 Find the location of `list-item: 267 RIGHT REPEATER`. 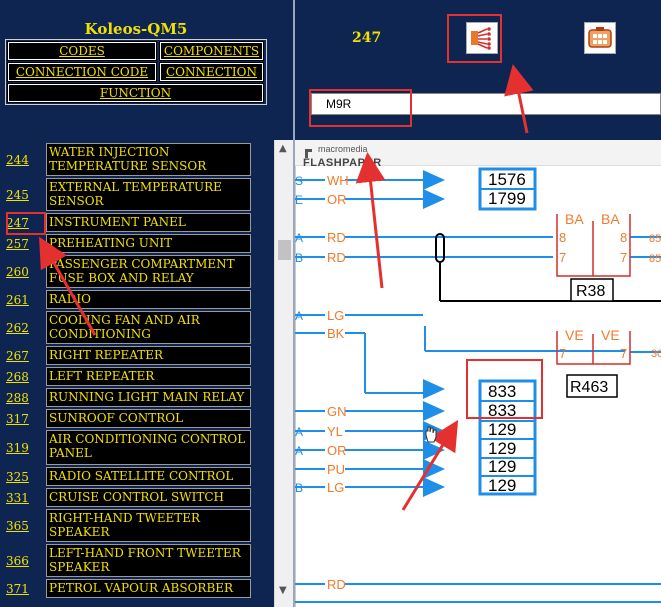

list-item: 267 RIGHT REPEATER is located at coordinates (128, 355).